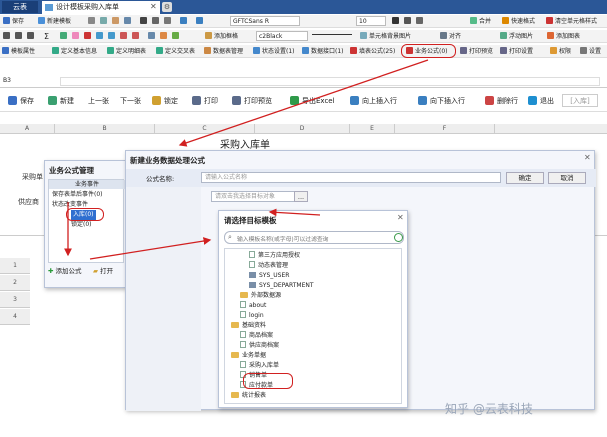 Image resolution: width=607 pixels, height=437 pixels. I want to click on arrow-to-target, so click(150, 248).